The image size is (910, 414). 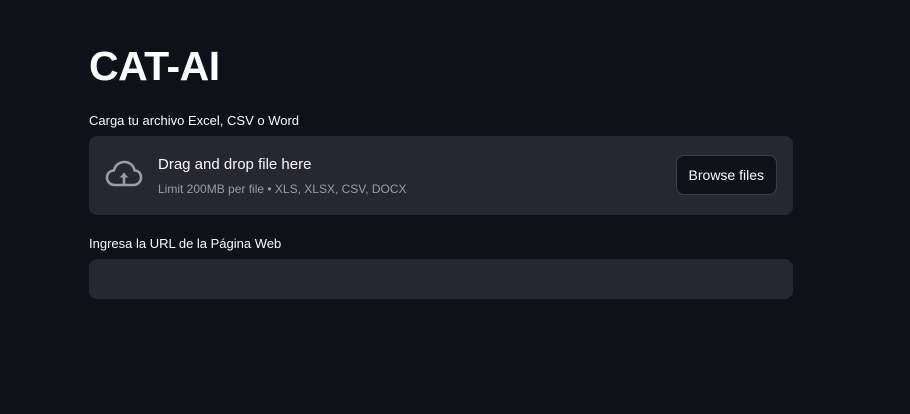 What do you see at coordinates (194, 120) in the screenshot?
I see `file-uploader-label: Carga tu archivo Excel, CSV o Word` at bounding box center [194, 120].